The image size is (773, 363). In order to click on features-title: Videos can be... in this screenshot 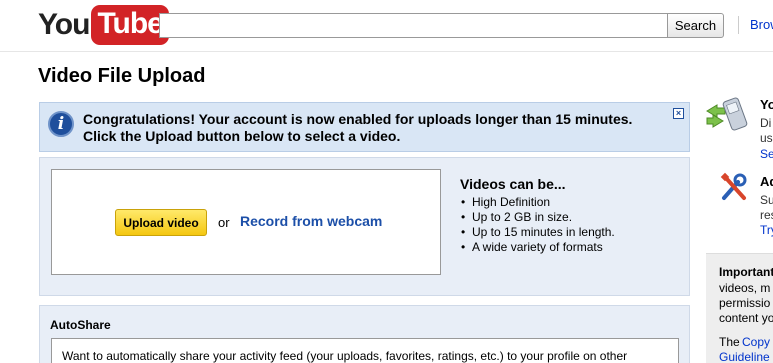, I will do `click(513, 184)`.